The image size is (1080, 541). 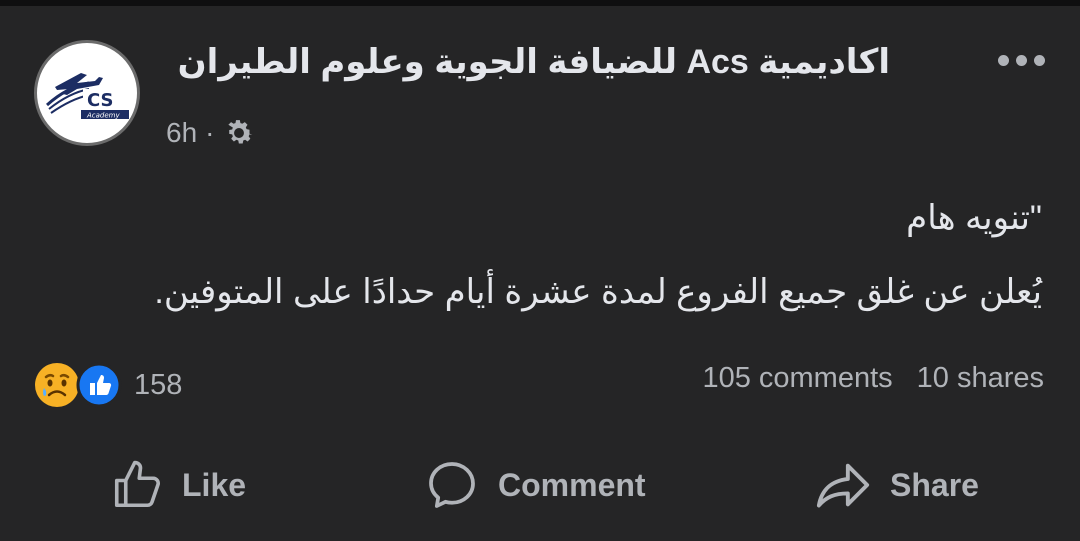 I want to click on gear-icon, so click(x=239, y=133).